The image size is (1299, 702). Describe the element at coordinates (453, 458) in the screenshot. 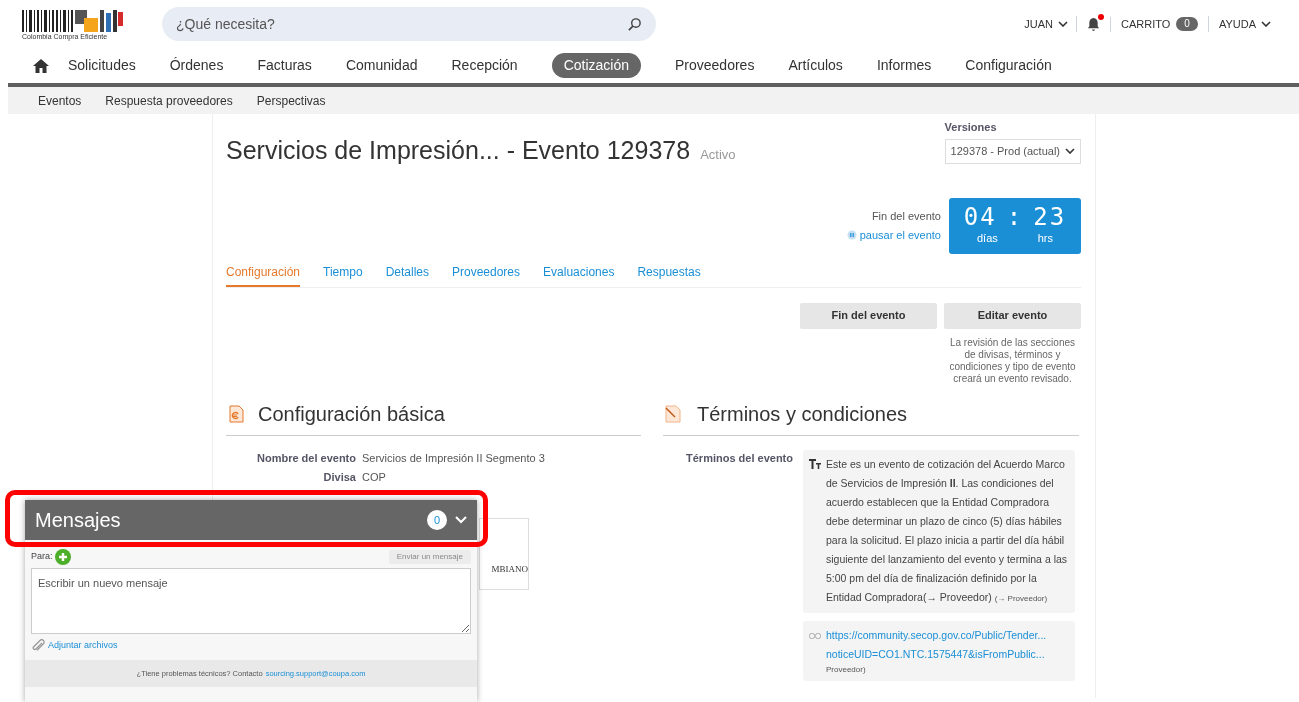

I see `field-value: Servicios de Impresión II Segmento 3` at that location.